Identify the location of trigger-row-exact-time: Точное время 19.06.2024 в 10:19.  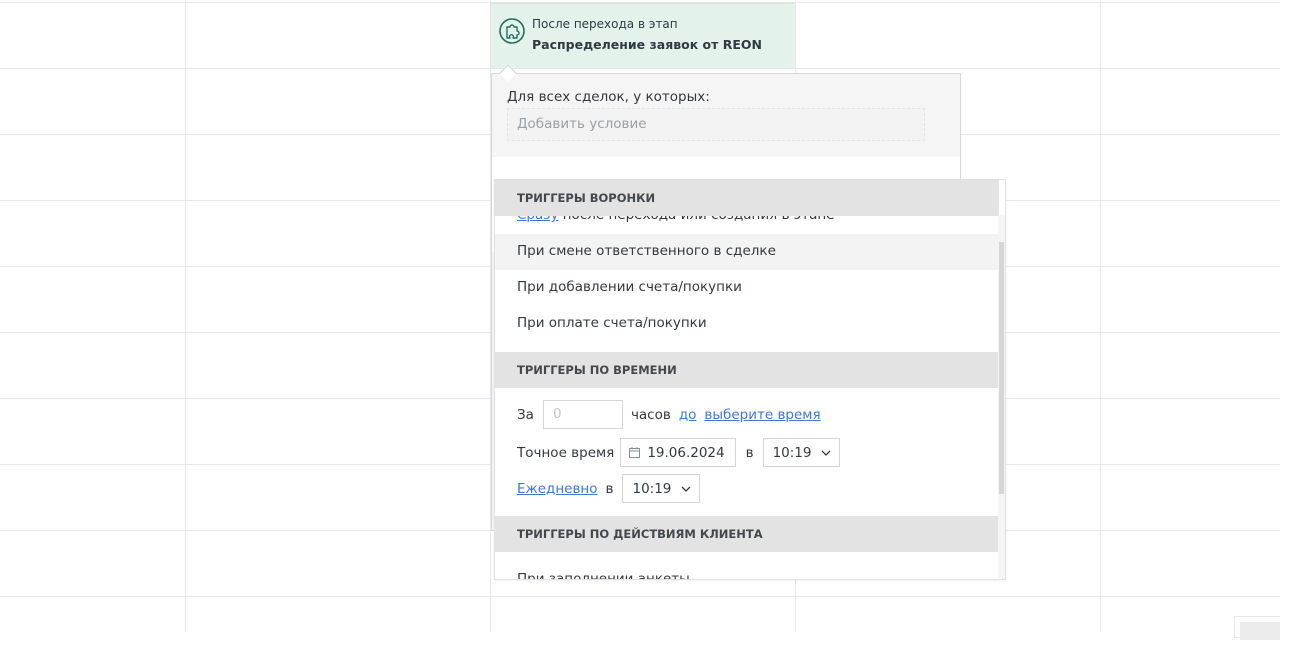
(679, 452).